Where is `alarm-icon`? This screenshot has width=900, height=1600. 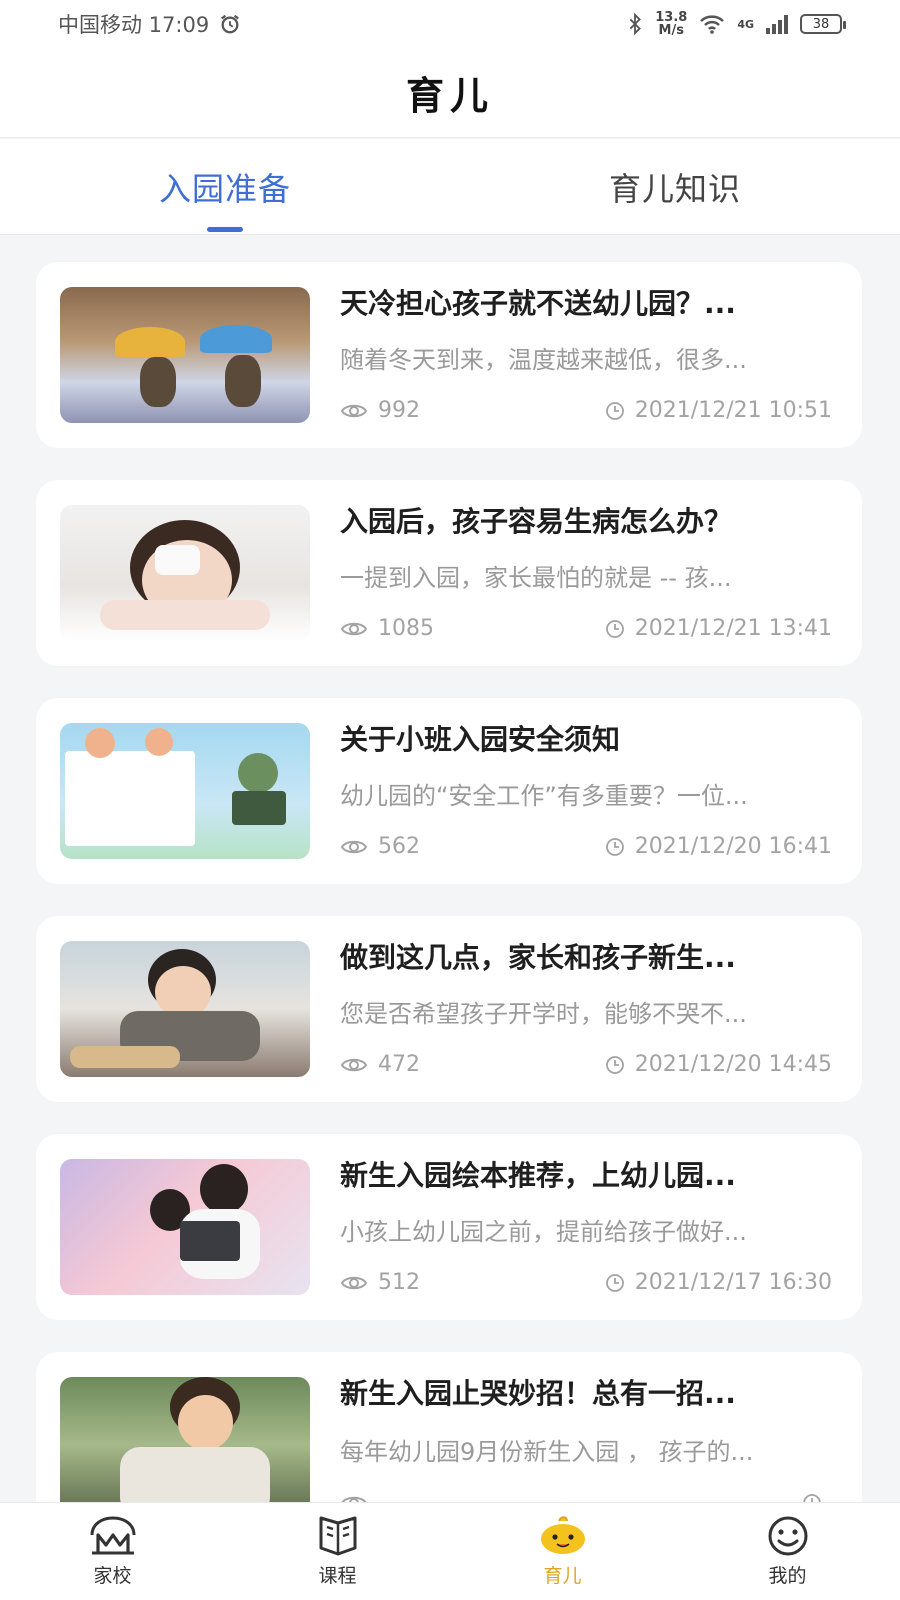
alarm-icon is located at coordinates (230, 24).